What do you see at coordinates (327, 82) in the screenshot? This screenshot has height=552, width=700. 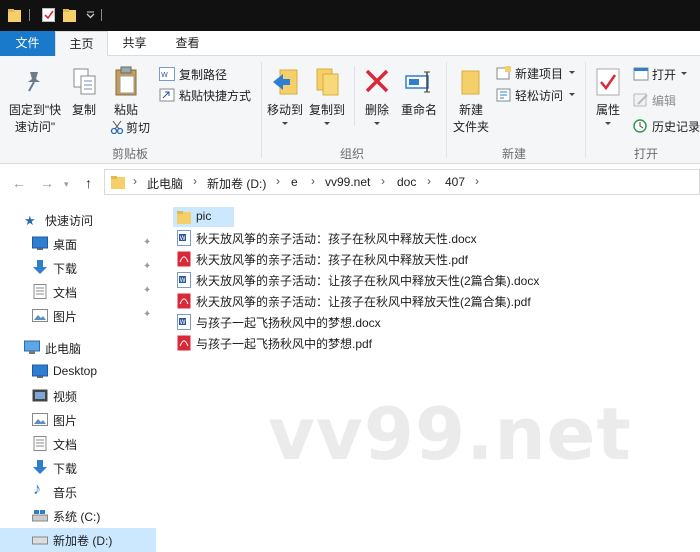 I see `copy-to-icon` at bounding box center [327, 82].